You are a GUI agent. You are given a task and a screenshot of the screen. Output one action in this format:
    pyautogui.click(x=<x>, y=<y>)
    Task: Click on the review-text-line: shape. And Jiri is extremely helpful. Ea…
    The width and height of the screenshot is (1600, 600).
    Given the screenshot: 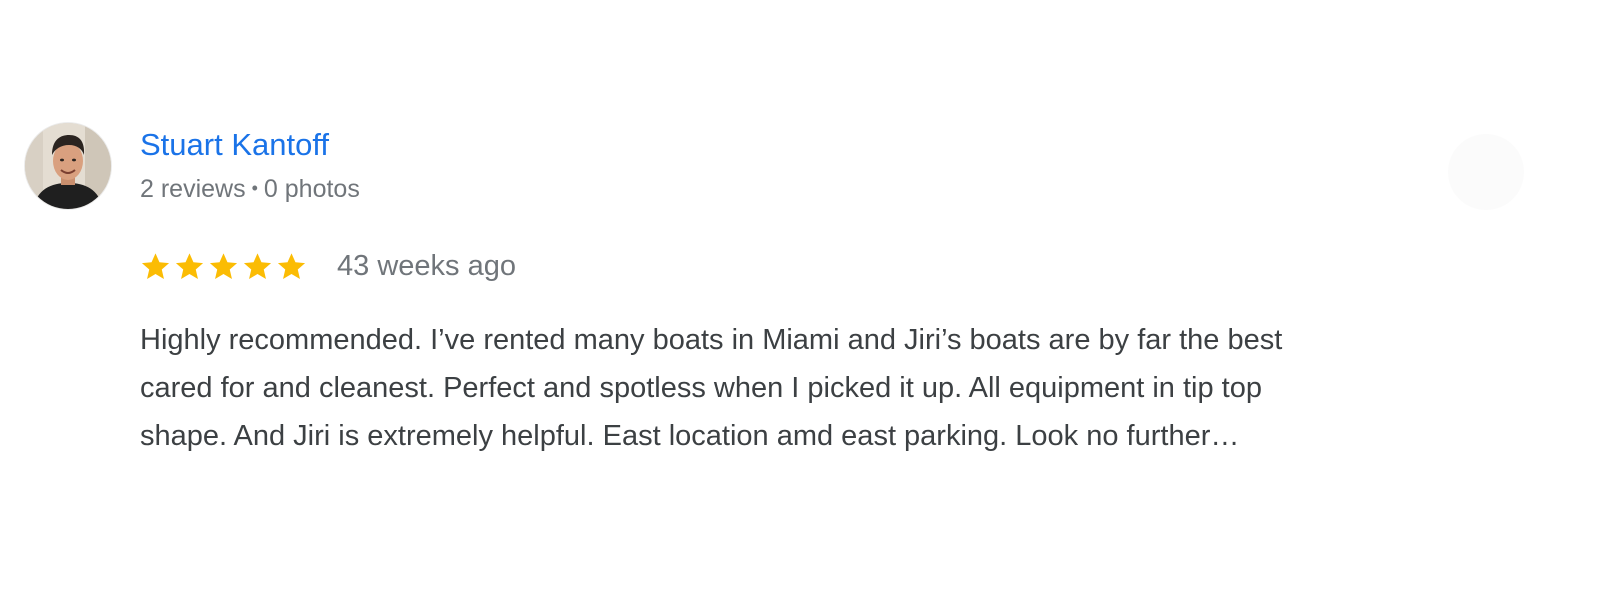 What is the action you would take?
    pyautogui.click(x=690, y=436)
    